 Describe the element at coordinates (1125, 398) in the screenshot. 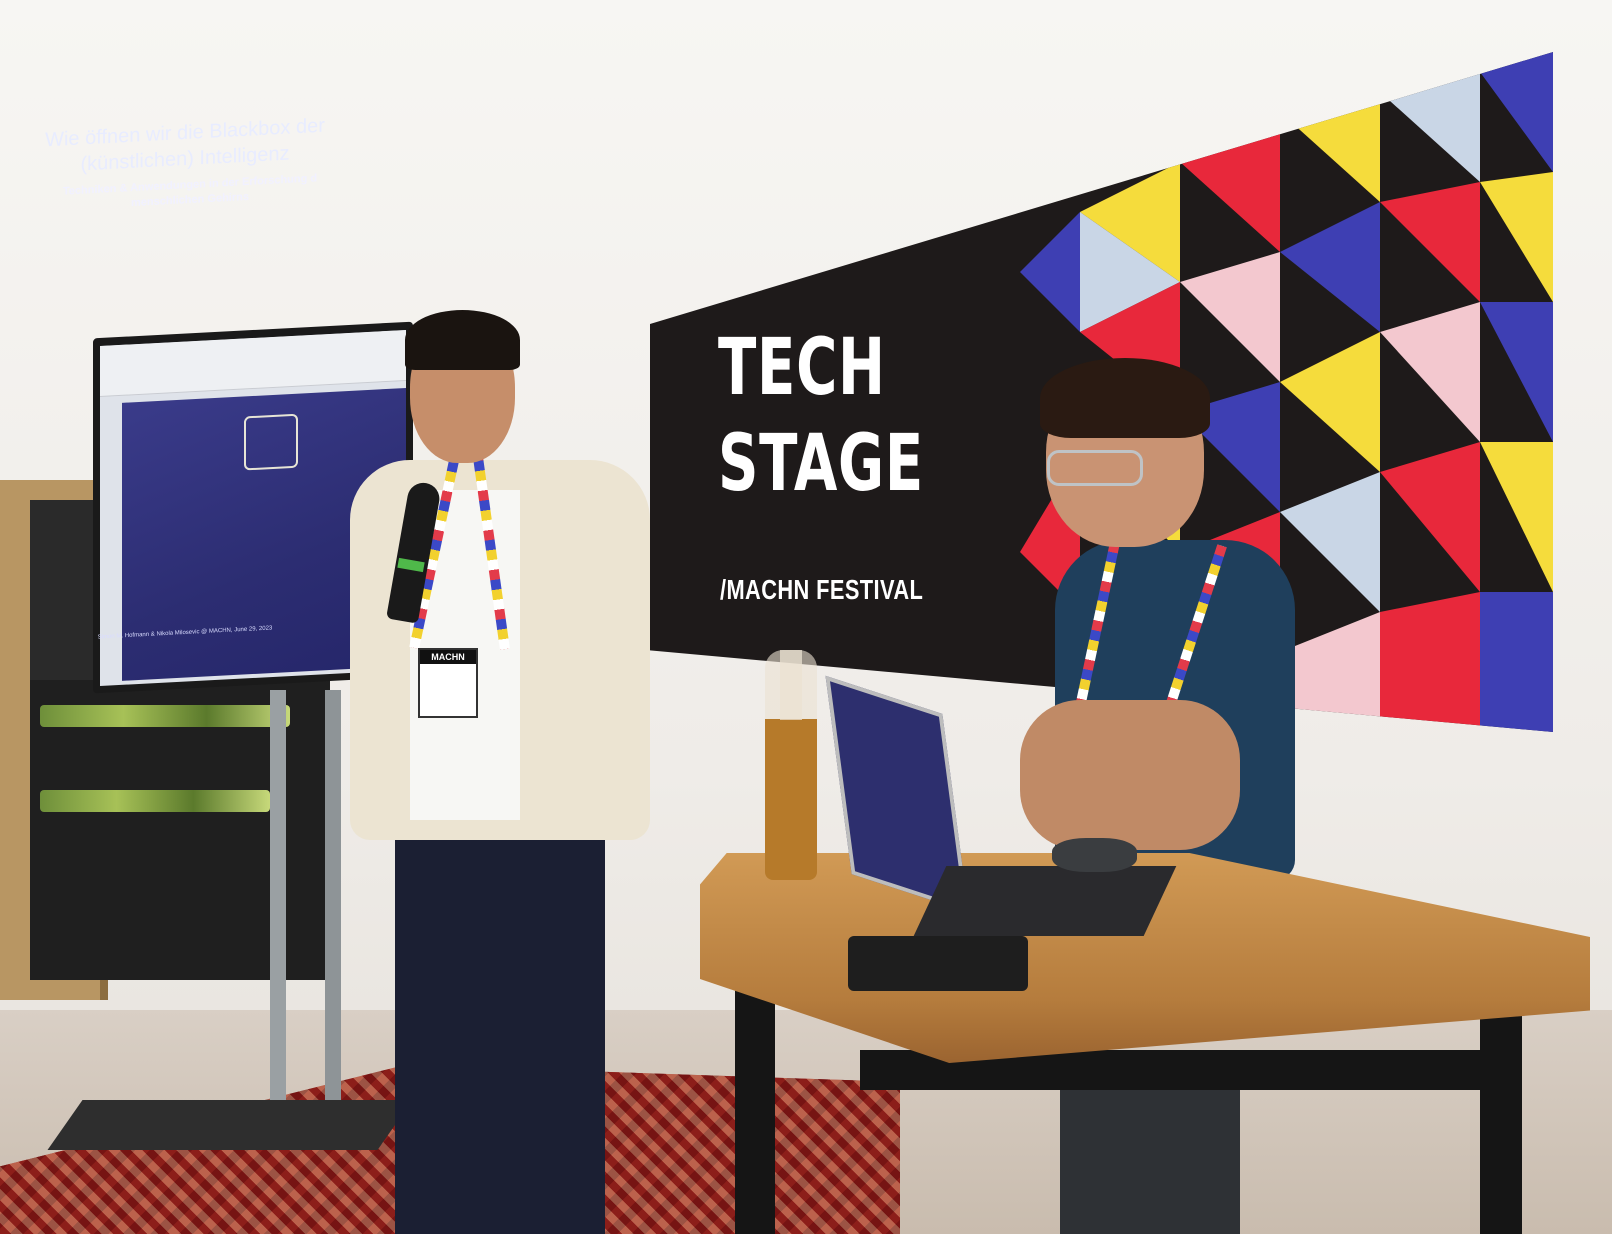

I see `second-presenter-hair` at that location.